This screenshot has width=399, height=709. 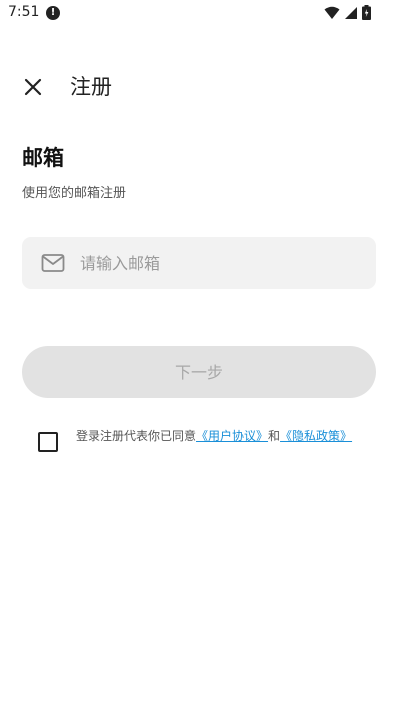 What do you see at coordinates (74, 193) in the screenshot?
I see `section-subtitle: 使用您的邮箱注册` at bounding box center [74, 193].